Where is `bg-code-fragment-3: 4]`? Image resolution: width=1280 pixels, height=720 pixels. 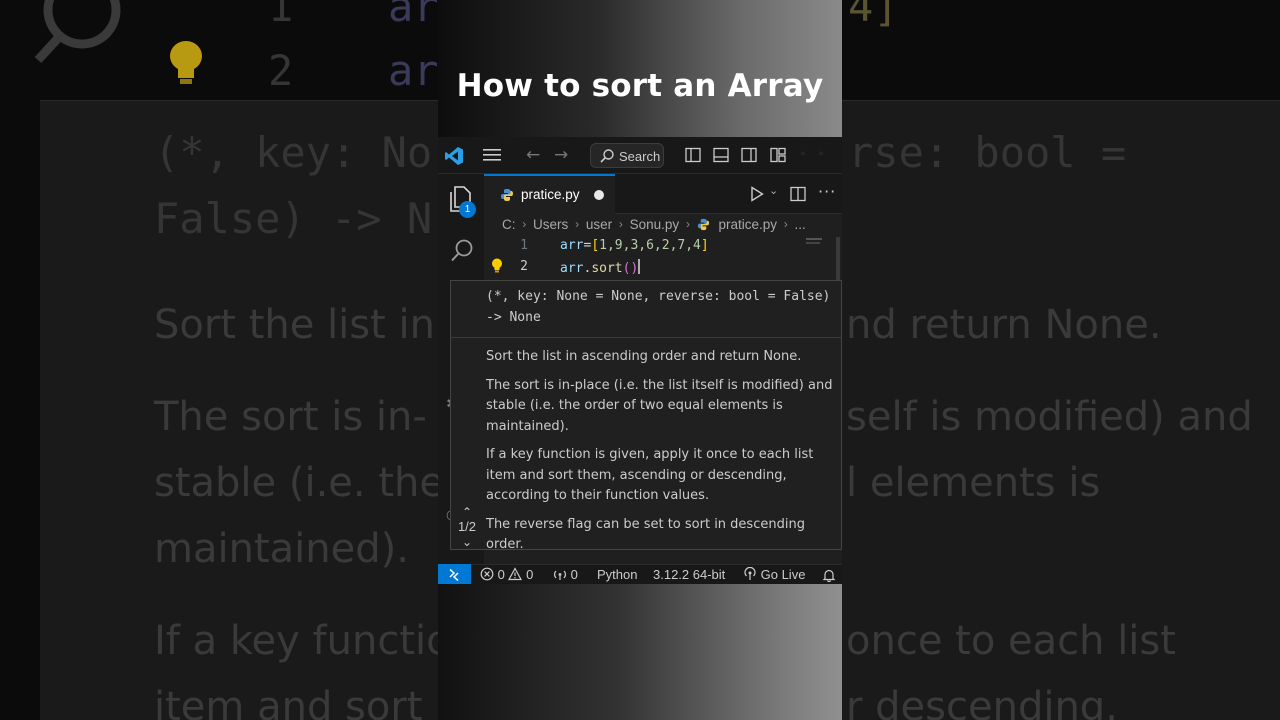 bg-code-fragment-3: 4] is located at coordinates (873, 15).